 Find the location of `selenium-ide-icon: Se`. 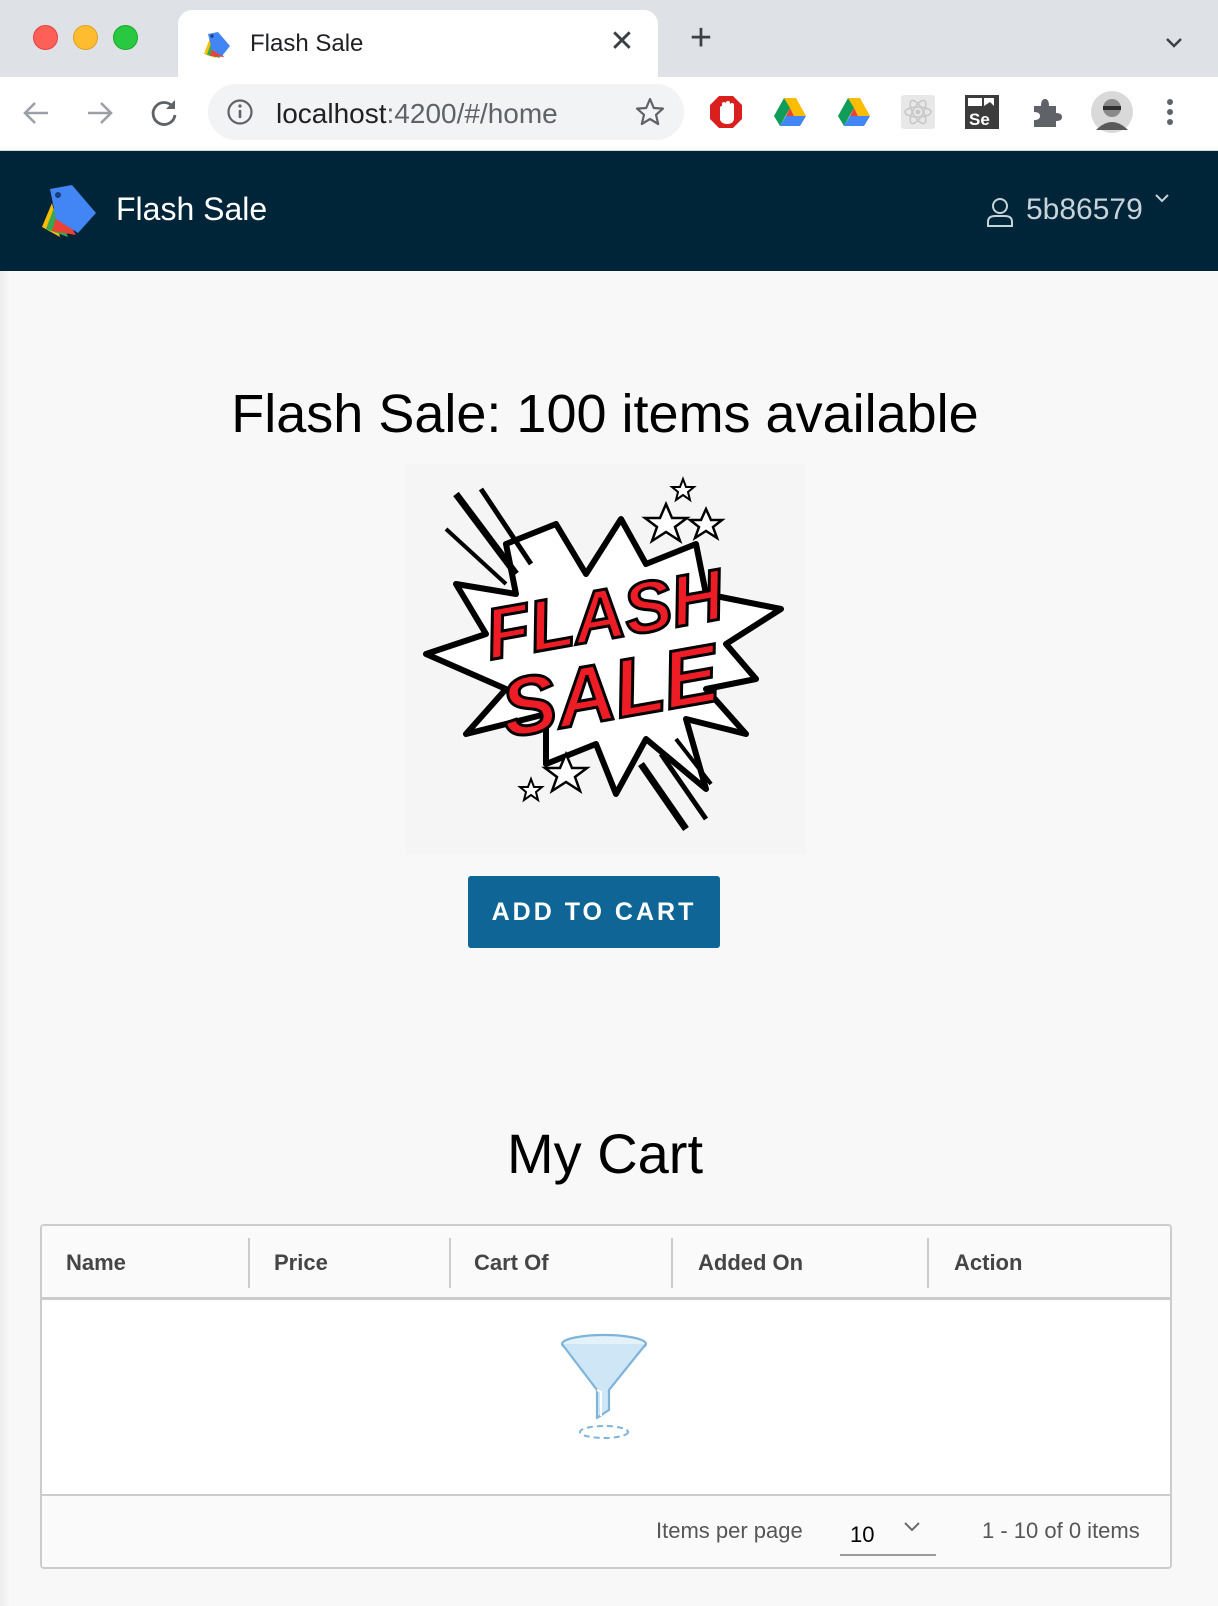

selenium-ide-icon: Se is located at coordinates (982, 112).